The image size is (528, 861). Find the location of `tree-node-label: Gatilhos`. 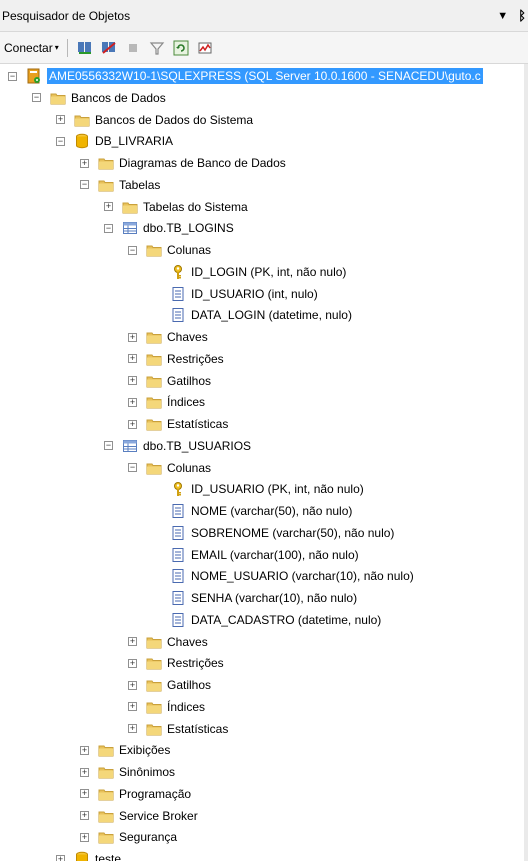

tree-node-label: Gatilhos is located at coordinates (189, 685).